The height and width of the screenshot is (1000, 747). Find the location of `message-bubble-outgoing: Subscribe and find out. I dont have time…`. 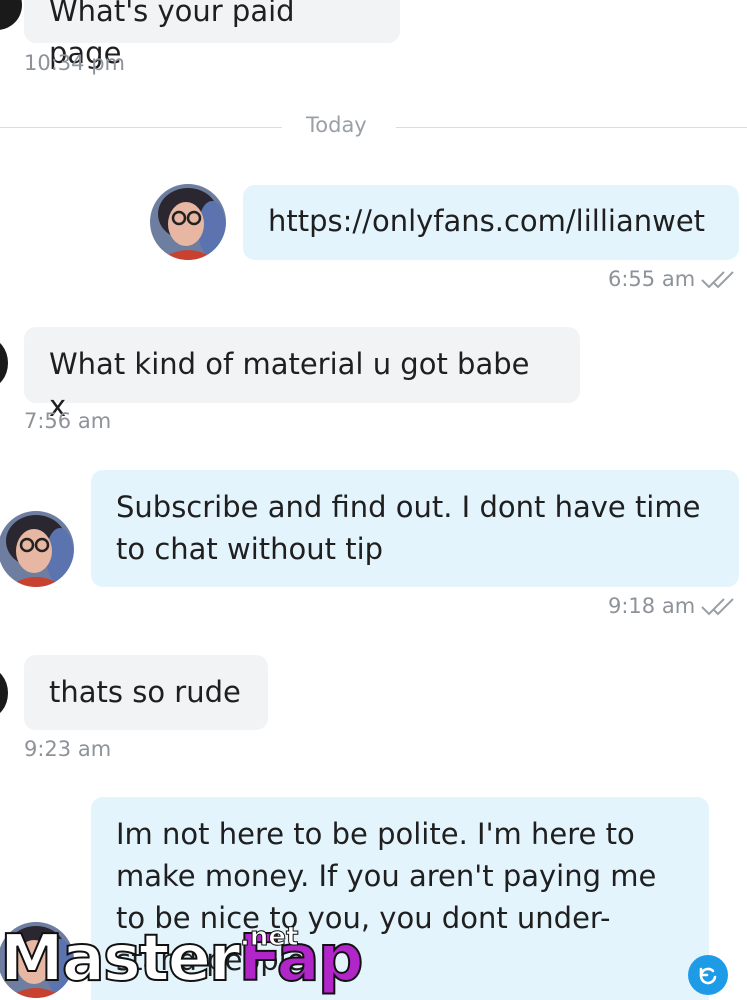

message-bubble-outgoing: Subscribe and find out. I dont have time… is located at coordinates (415, 528).